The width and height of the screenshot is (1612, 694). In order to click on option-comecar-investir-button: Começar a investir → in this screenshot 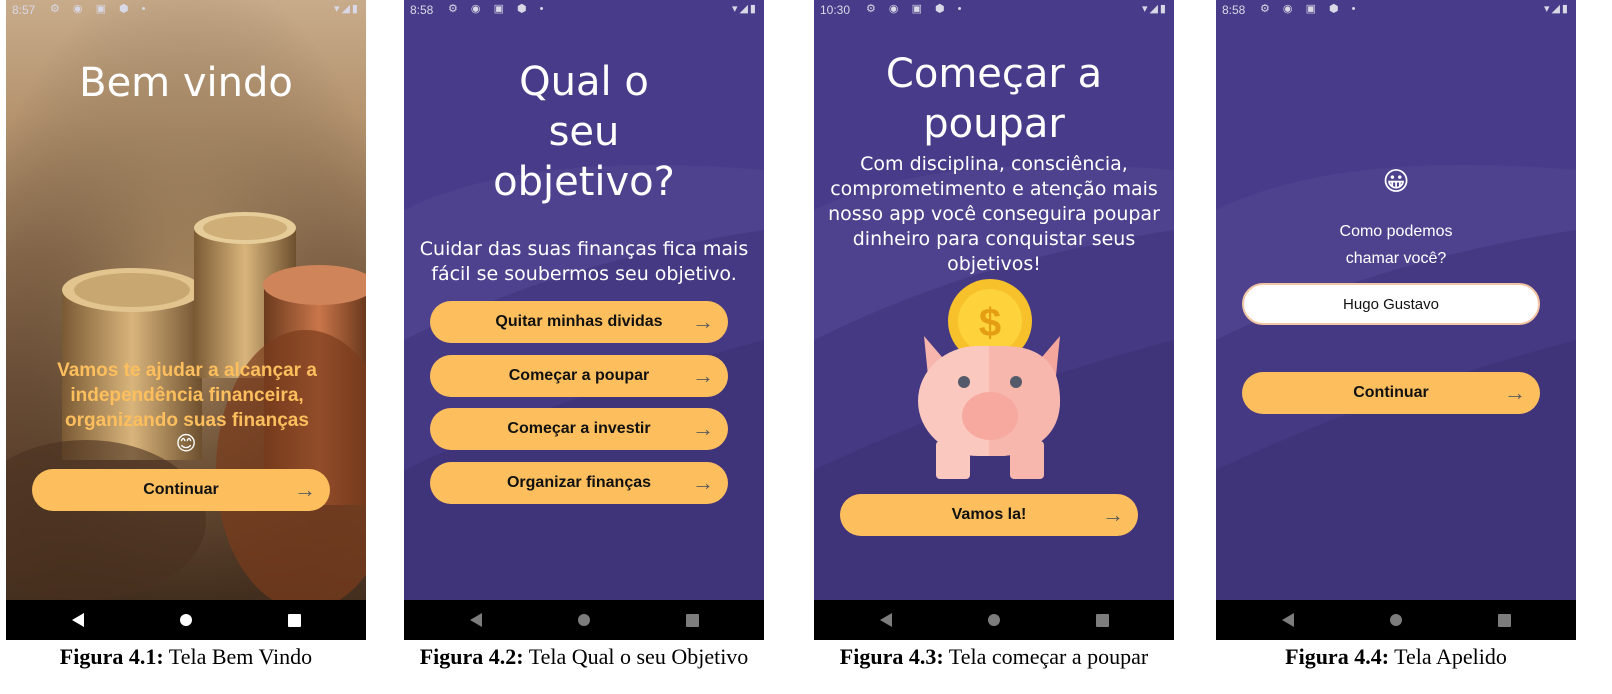, I will do `click(579, 429)`.